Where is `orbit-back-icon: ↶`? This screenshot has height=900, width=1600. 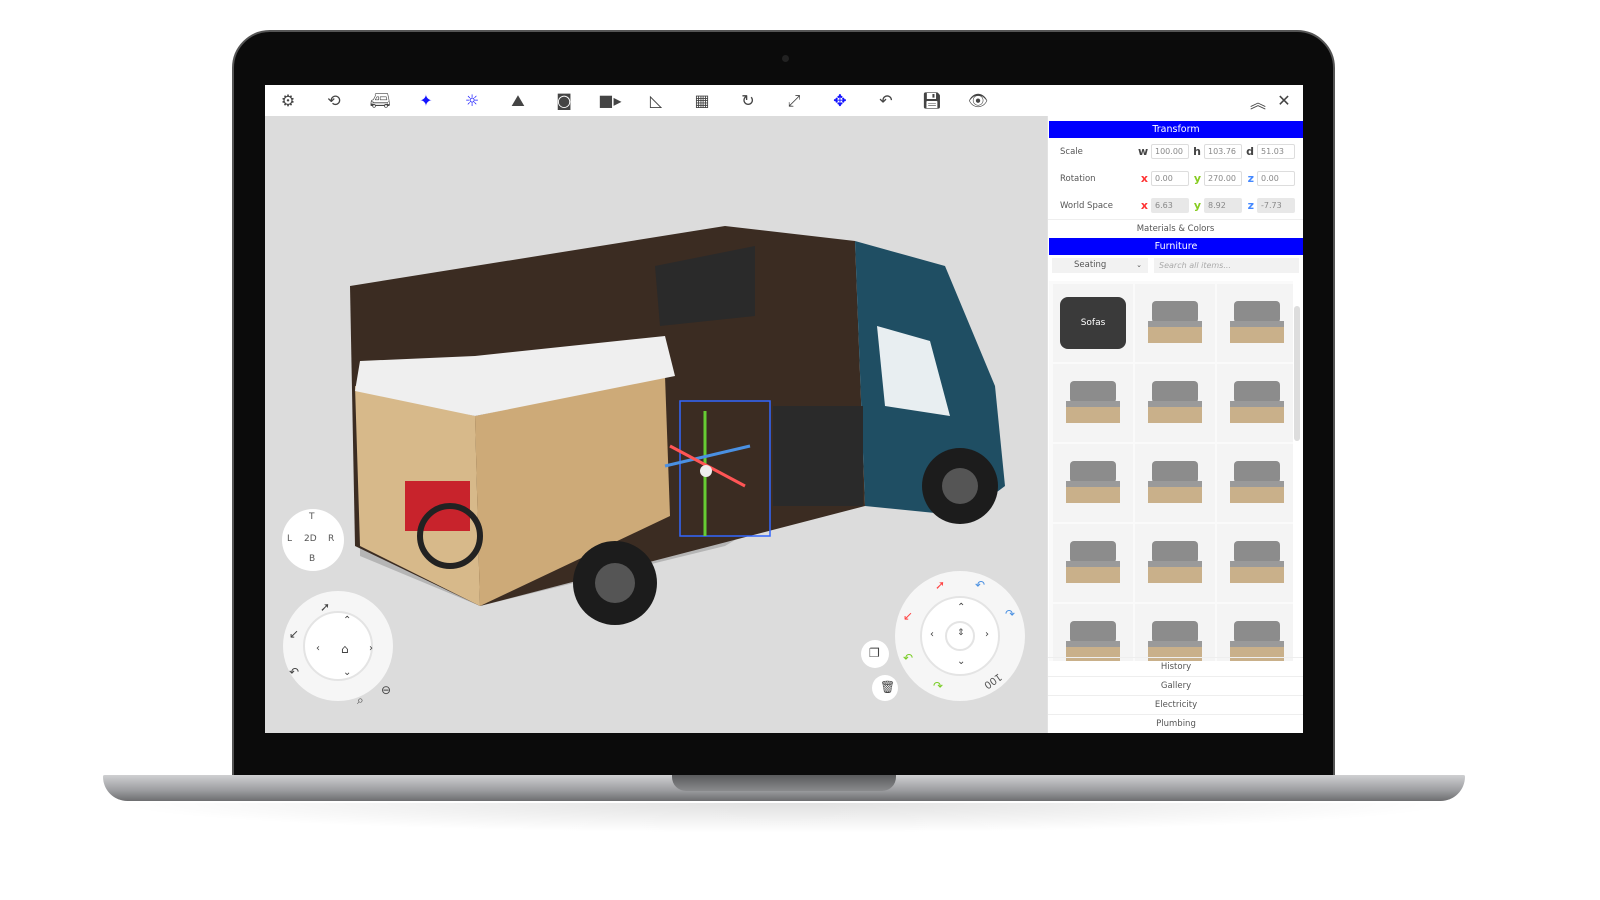 orbit-back-icon: ↶ is located at coordinates (294, 672).